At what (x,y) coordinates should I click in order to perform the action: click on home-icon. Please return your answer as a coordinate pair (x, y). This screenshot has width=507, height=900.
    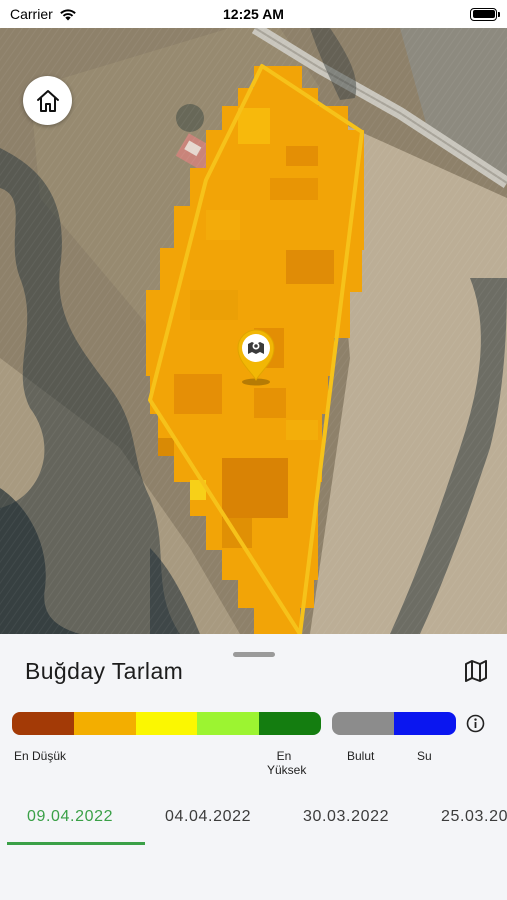
    Looking at the image, I should click on (47, 100).